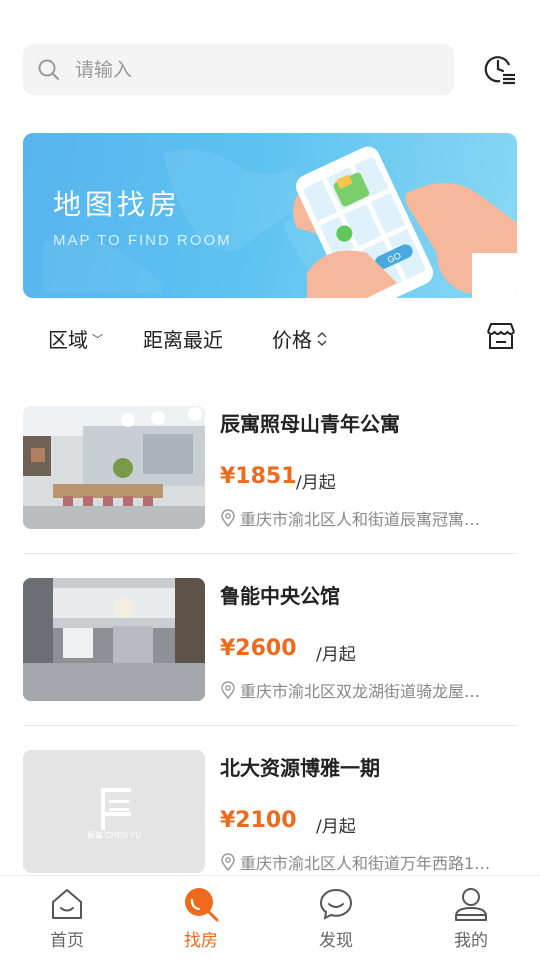 The image size is (540, 960). What do you see at coordinates (67, 904) in the screenshot?
I see `home-icon` at bounding box center [67, 904].